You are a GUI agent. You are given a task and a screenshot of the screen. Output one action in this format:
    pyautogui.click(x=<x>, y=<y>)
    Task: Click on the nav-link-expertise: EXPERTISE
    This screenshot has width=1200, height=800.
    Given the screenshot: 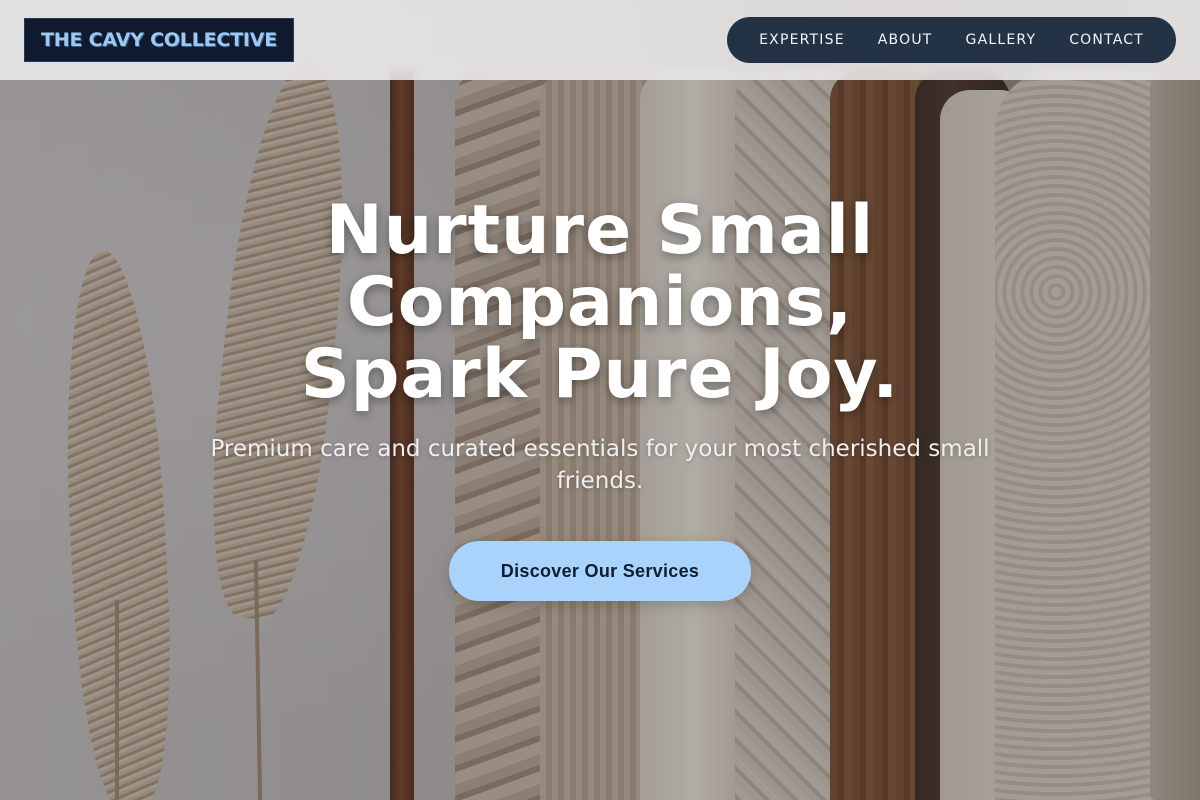 What is the action you would take?
    pyautogui.click(x=802, y=40)
    